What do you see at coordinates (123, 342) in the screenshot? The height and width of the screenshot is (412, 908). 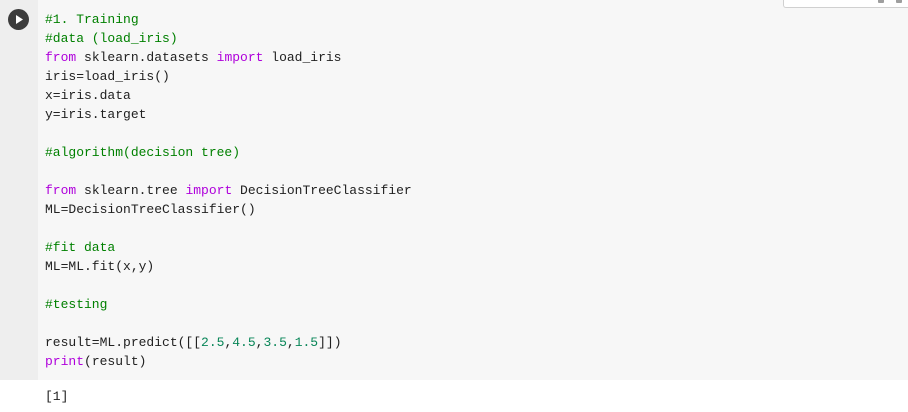 I see `code-token-text: result=ML.predict([[` at bounding box center [123, 342].